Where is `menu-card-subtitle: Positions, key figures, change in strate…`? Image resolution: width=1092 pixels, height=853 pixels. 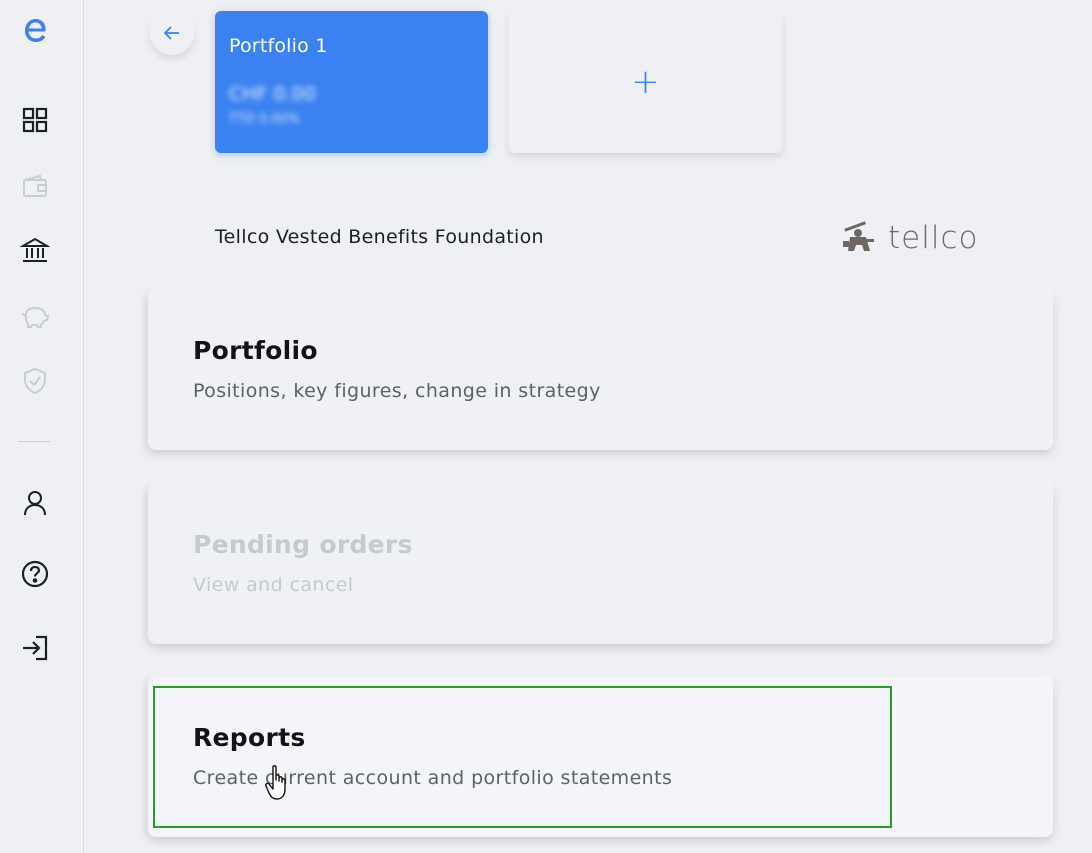 menu-card-subtitle: Positions, key figures, change in strate… is located at coordinates (397, 391).